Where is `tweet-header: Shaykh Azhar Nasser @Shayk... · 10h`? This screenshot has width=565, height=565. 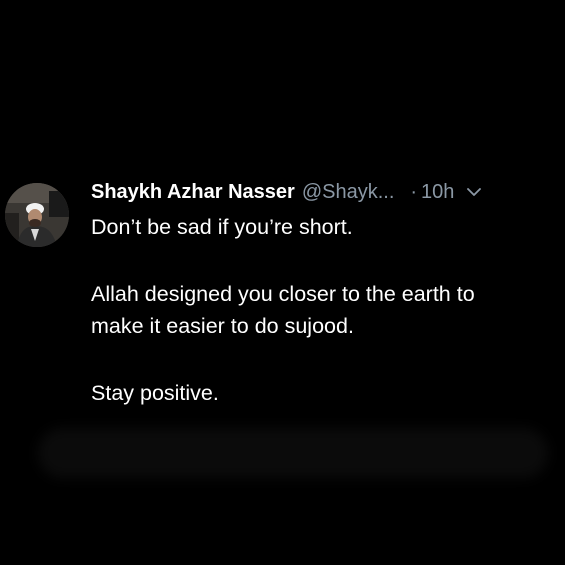
tweet-header: Shaykh Azhar Nasser @Shayk... · 10h is located at coordinates (286, 192).